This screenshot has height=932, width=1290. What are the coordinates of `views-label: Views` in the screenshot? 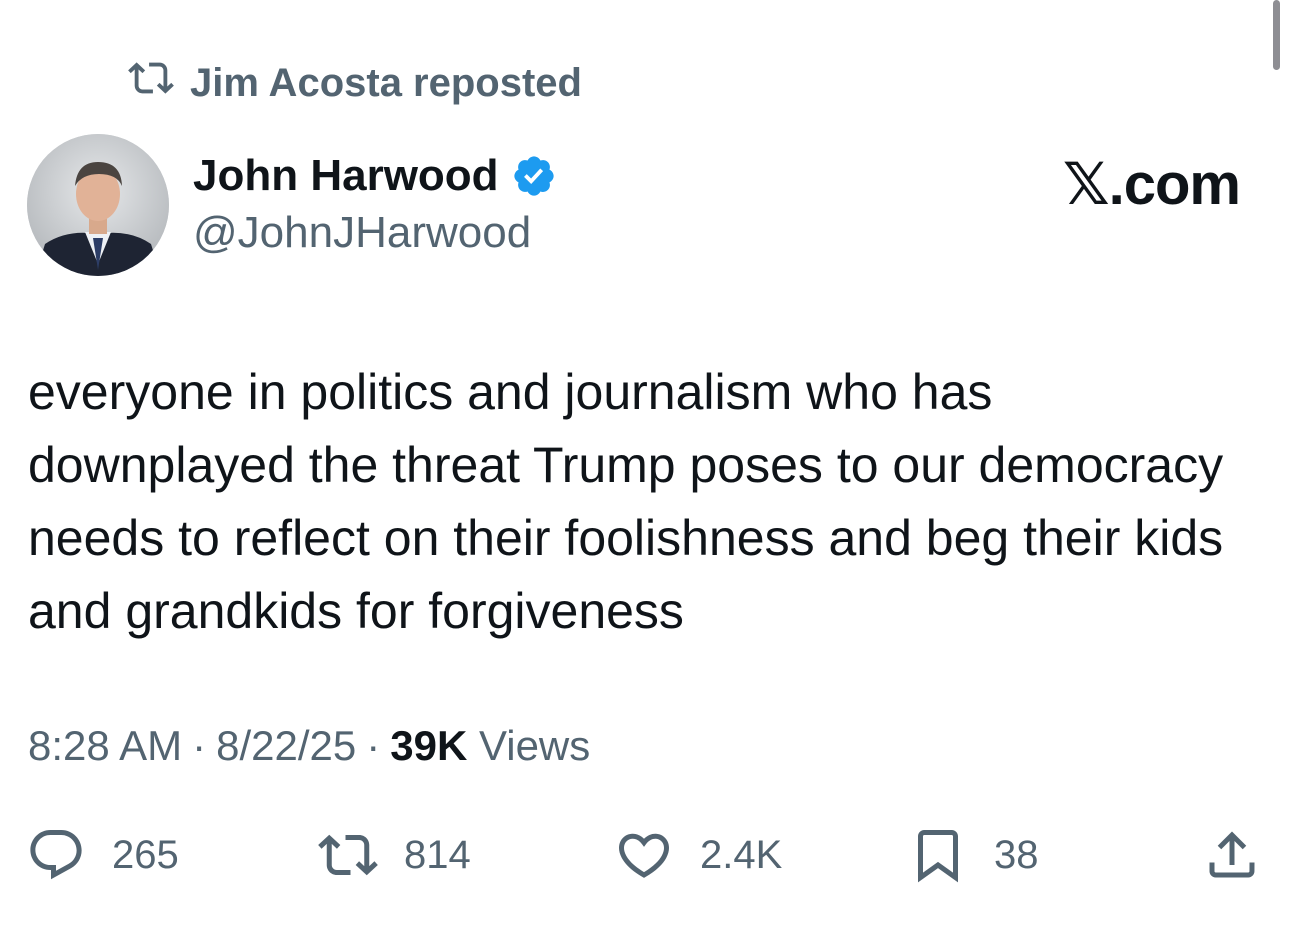 It's located at (534, 745).